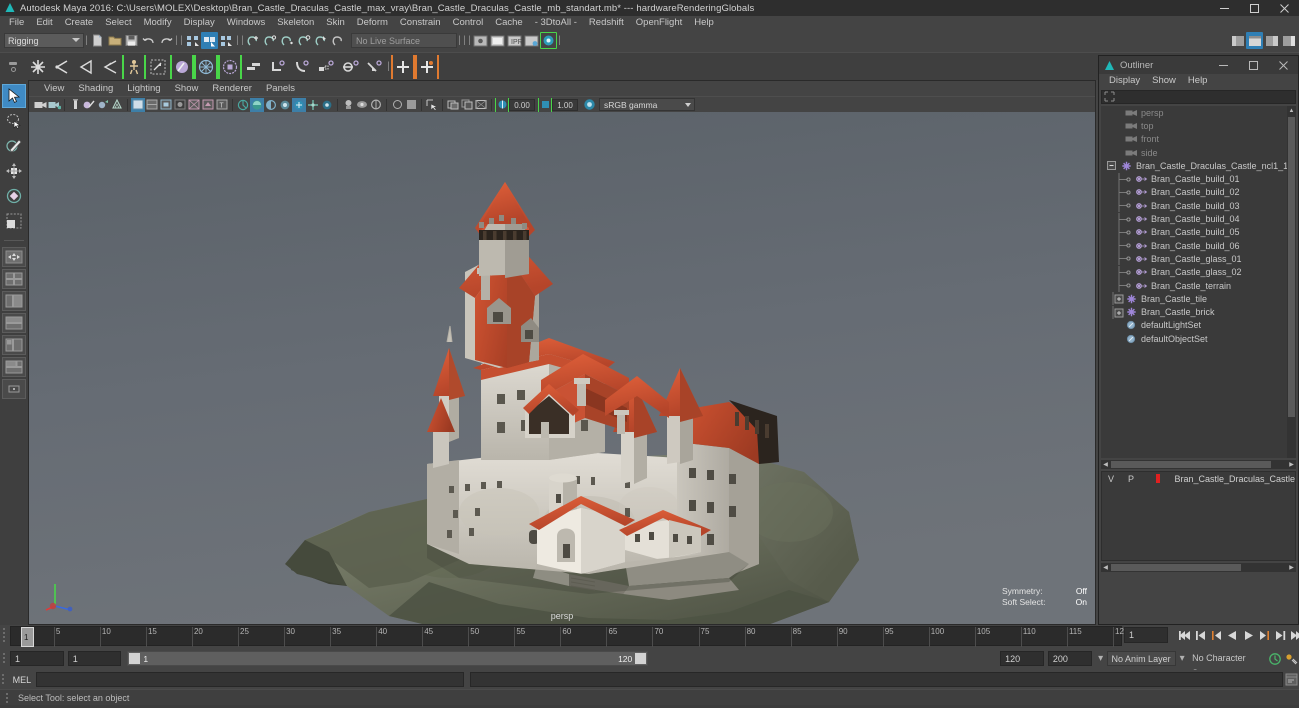 This screenshot has height=708, width=1299. I want to click on command-line-grip, so click(4, 680).